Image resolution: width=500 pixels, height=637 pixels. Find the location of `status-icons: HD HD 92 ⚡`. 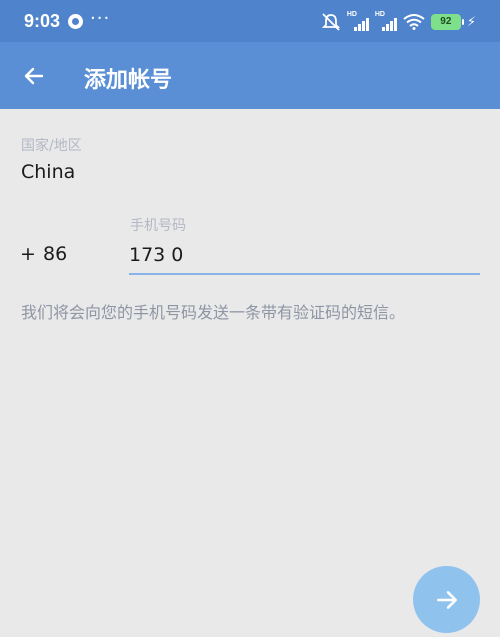

status-icons: HD HD 92 ⚡ is located at coordinates (398, 21).